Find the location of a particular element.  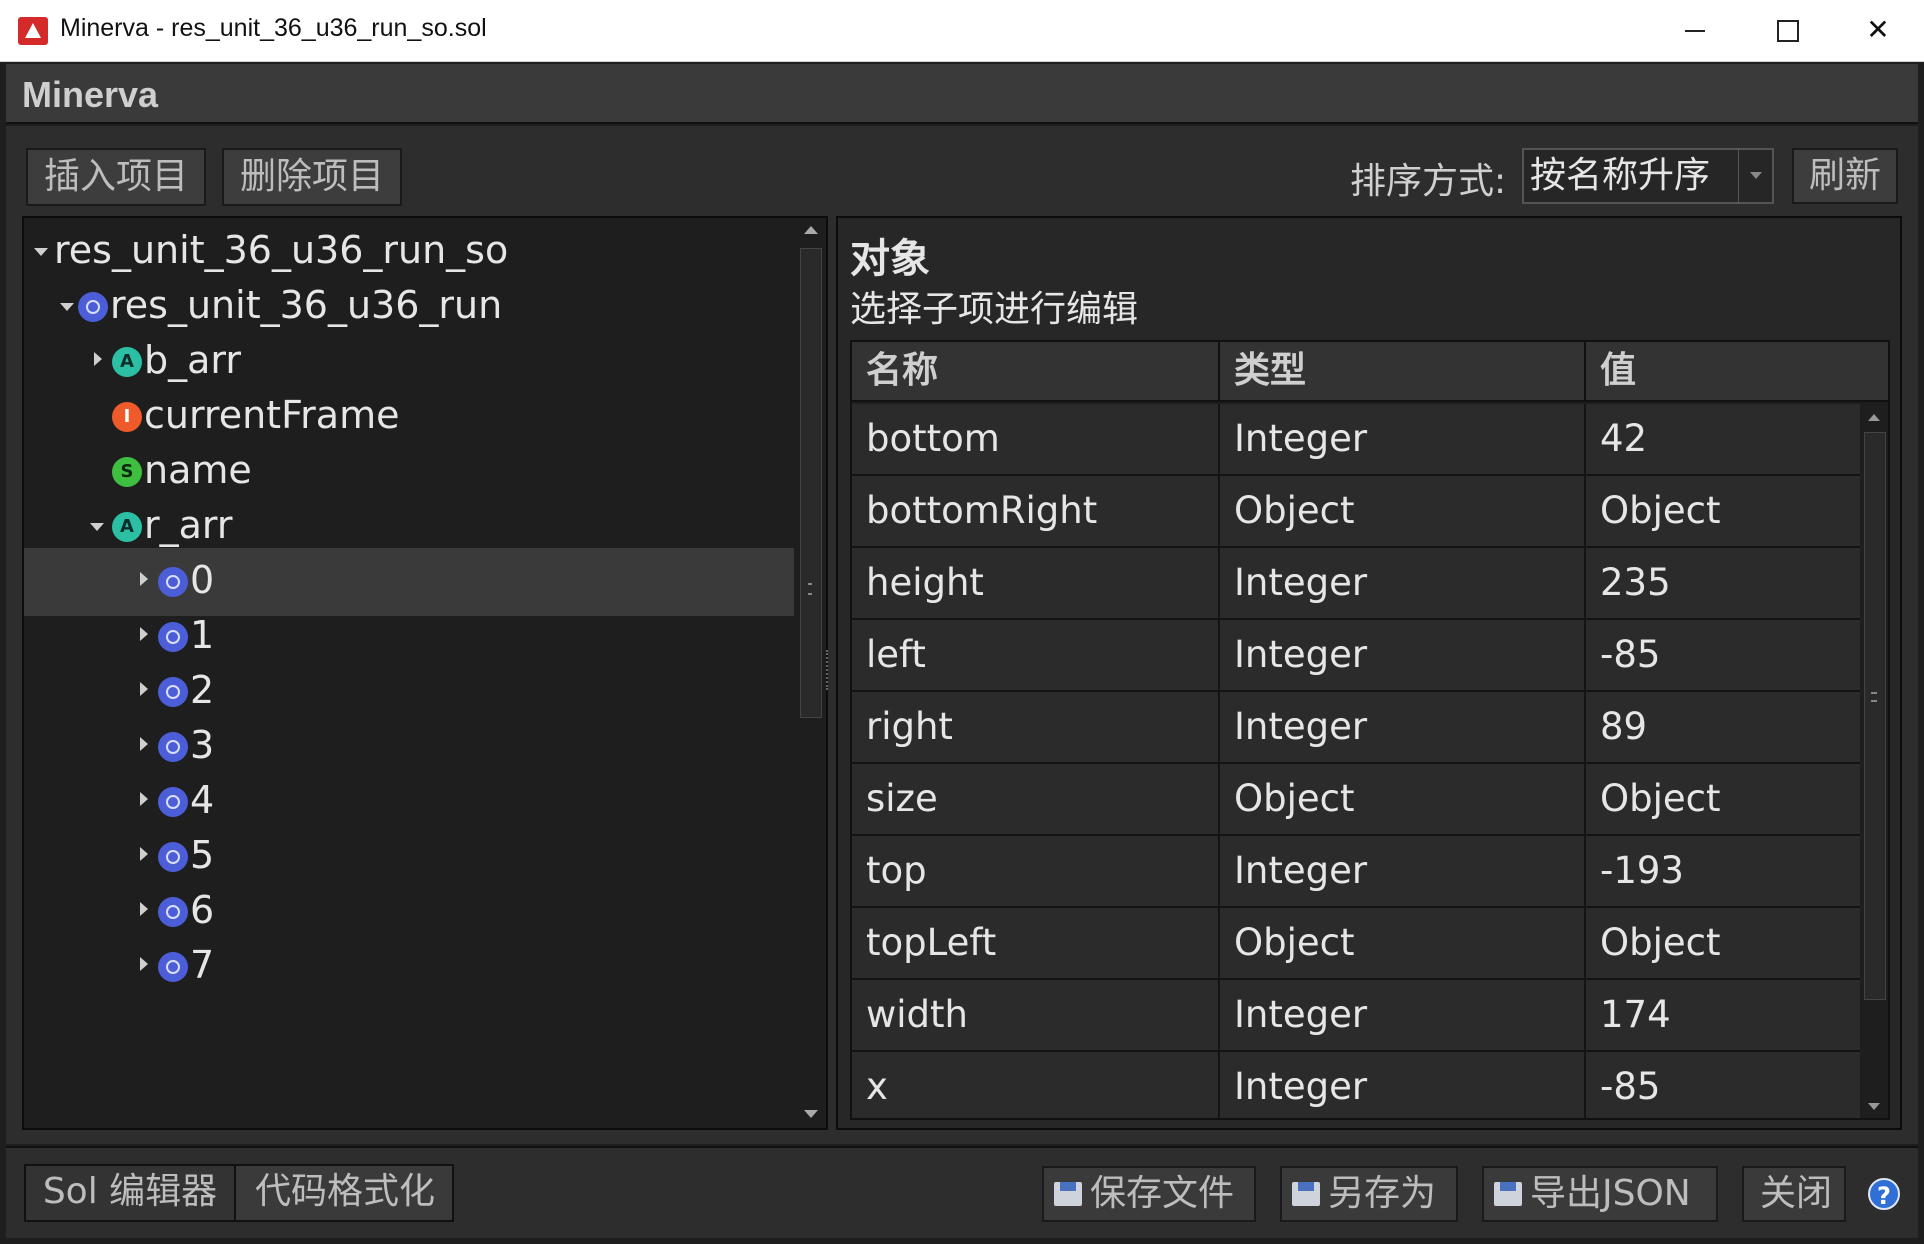

table-row: width Integer 174 is located at coordinates (1356, 1016).